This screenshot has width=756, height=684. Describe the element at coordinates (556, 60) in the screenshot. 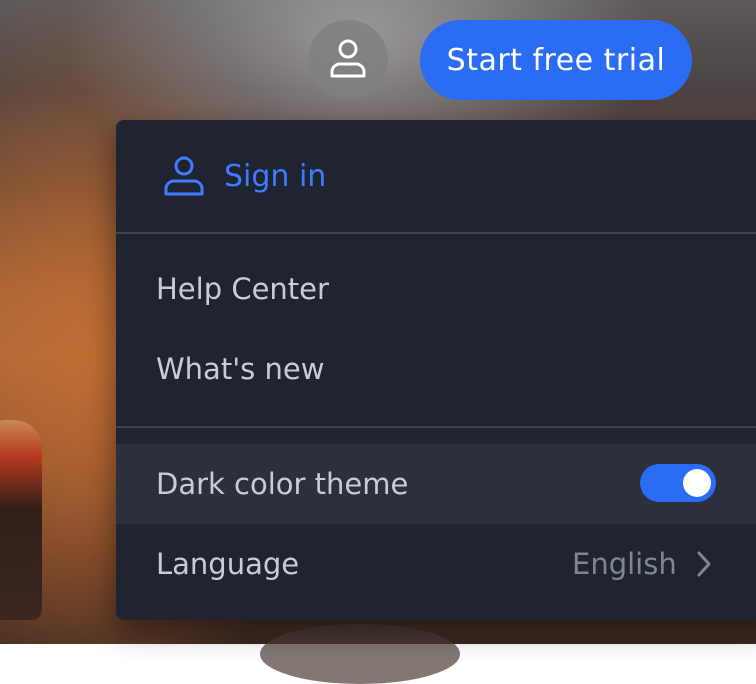

I see `start-free-trial-button: Start free trial` at that location.